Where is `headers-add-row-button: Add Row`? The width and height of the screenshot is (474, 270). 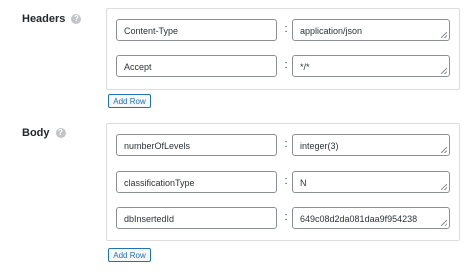 headers-add-row-button: Add Row is located at coordinates (129, 101).